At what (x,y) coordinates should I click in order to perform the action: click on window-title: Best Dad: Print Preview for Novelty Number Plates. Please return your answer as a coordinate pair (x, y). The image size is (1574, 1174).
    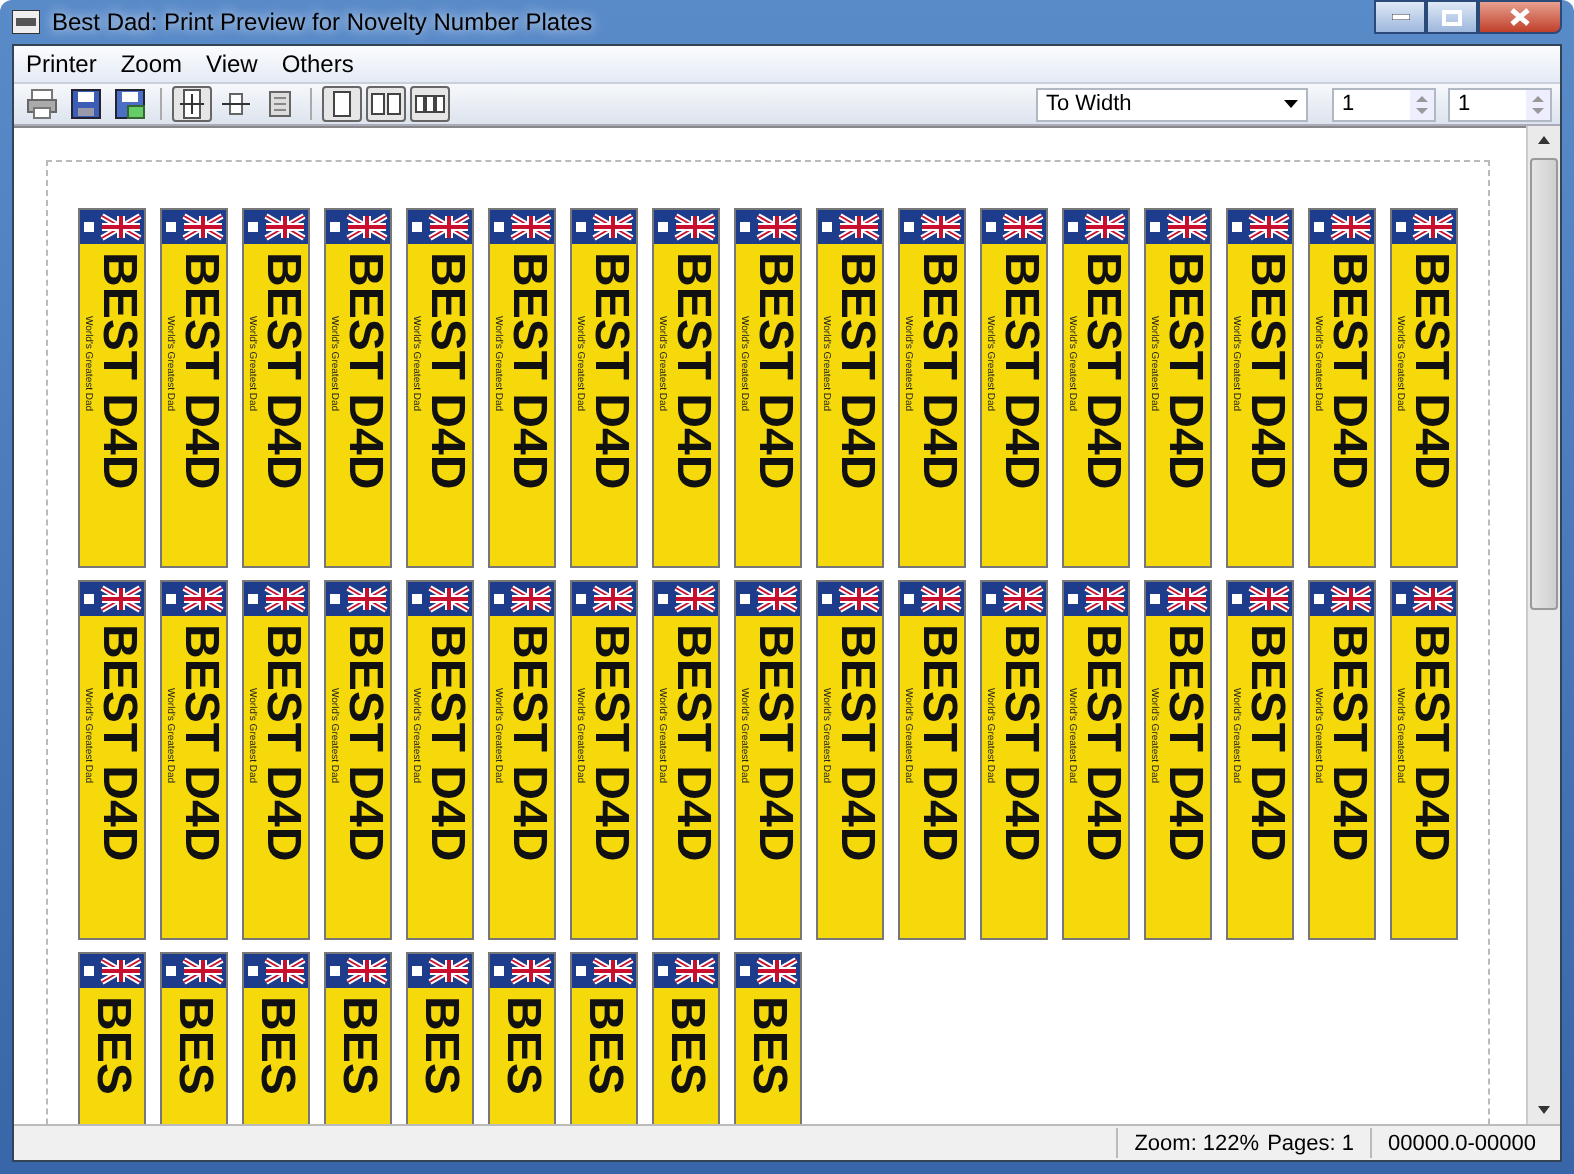
    Looking at the image, I should click on (323, 22).